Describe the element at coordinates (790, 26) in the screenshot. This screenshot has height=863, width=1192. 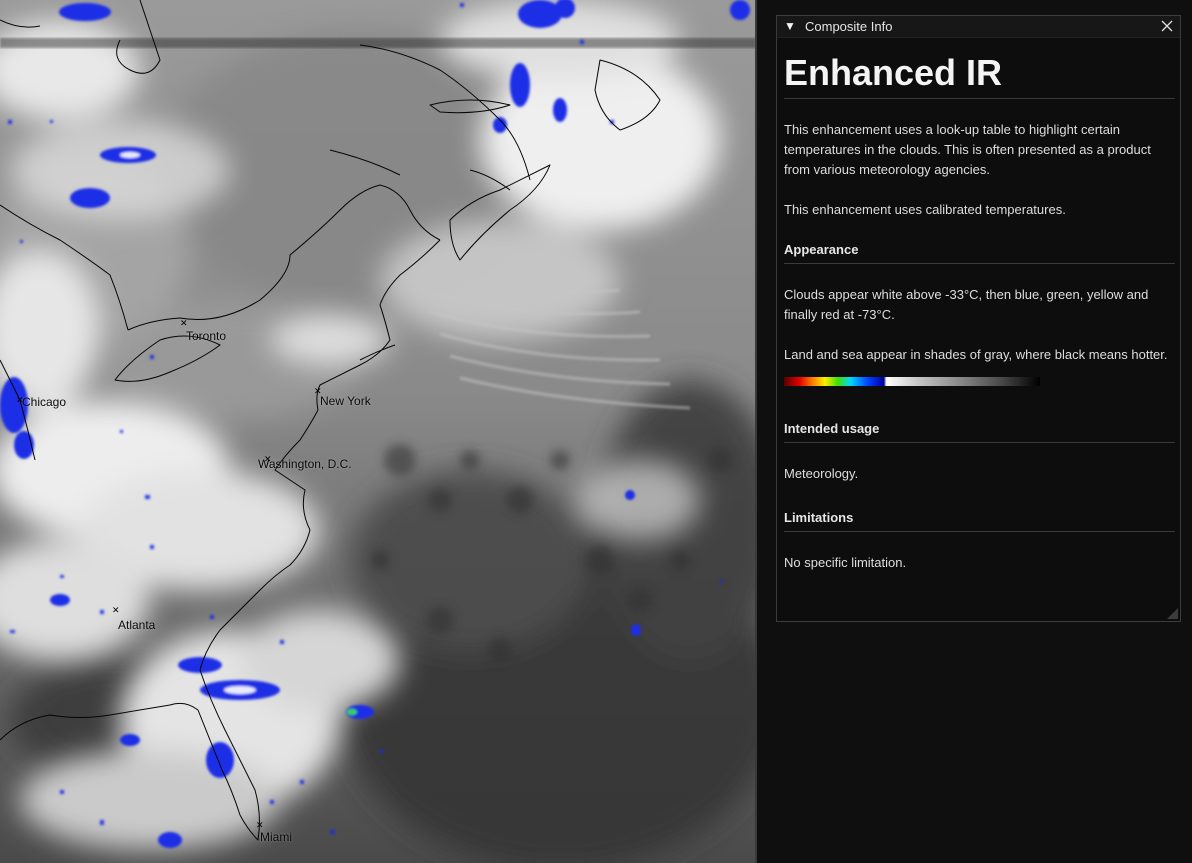
I see `triangle-down-icon: ▼` at that location.